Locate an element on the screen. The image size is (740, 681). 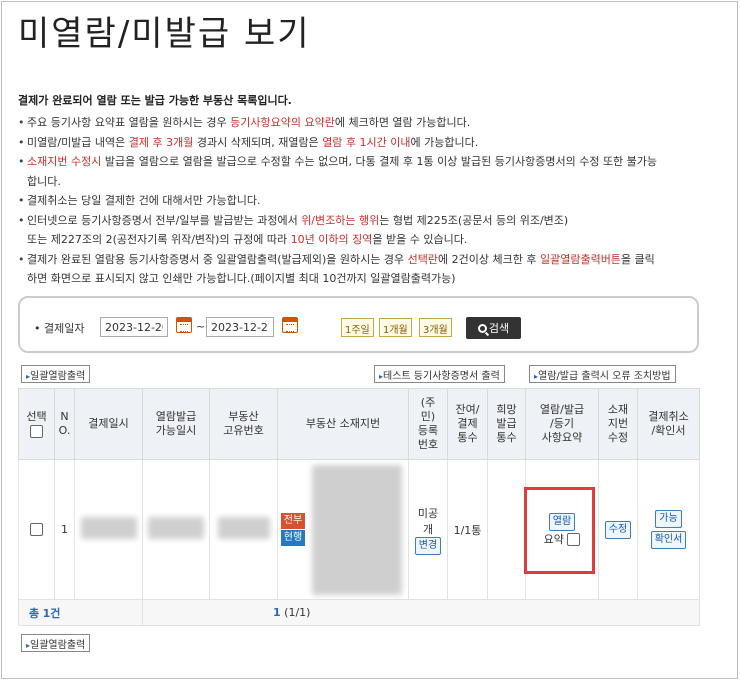
search-panel: • 결제일자 ~ 1주일 1개월 3개월 검색 is located at coordinates (358, 324).